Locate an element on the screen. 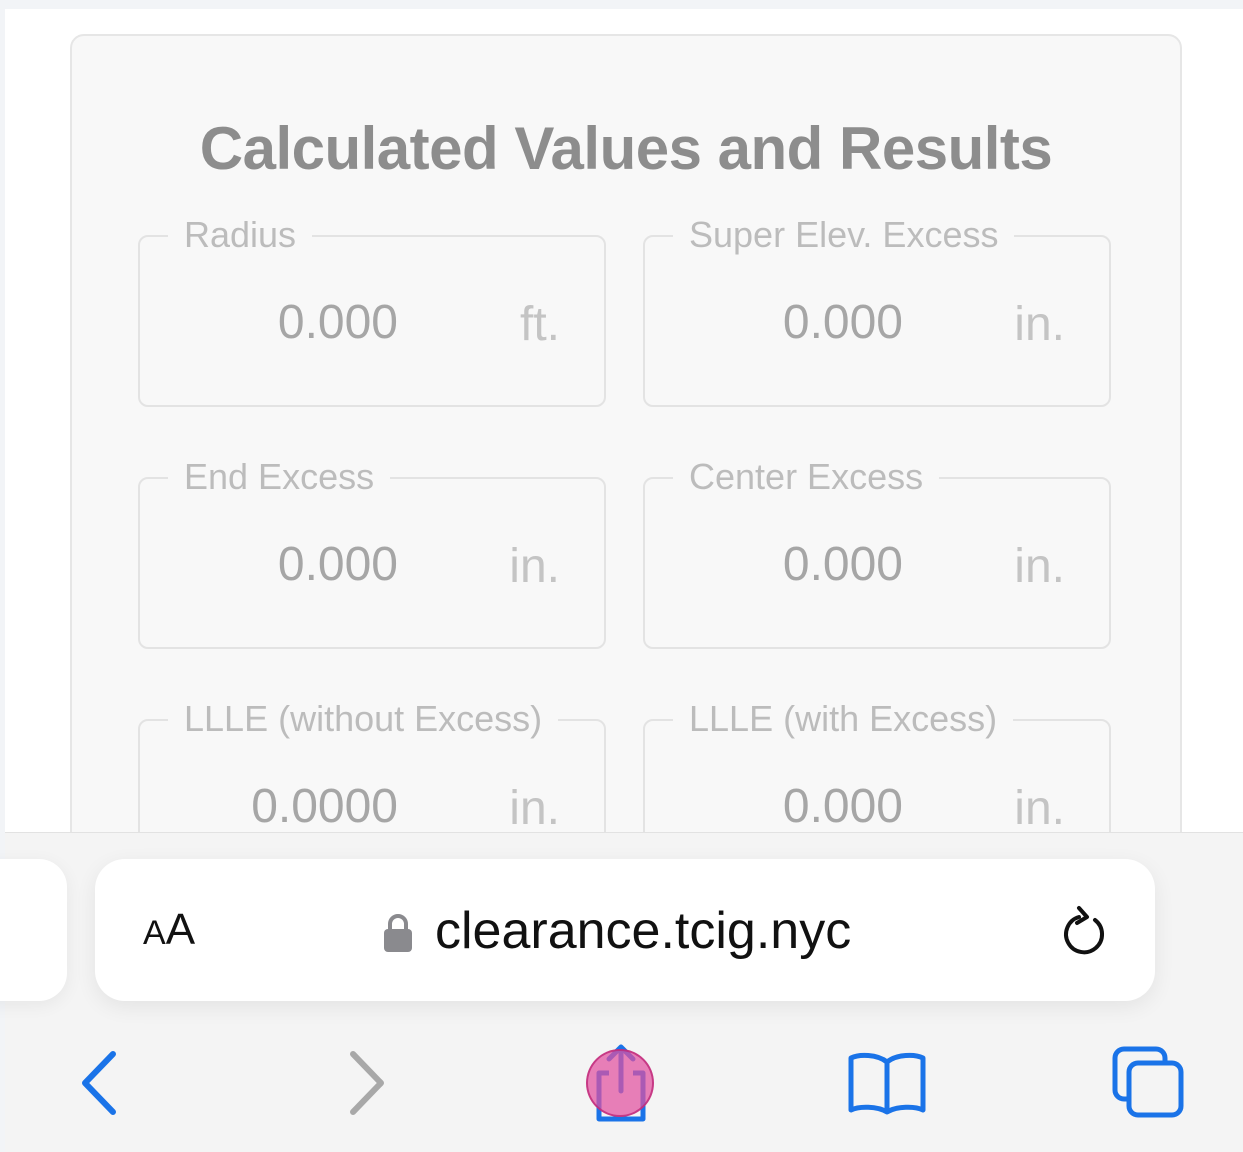 This screenshot has height=1152, width=1243. center-excess-field: Center Excess 0.000 in. is located at coordinates (877, 553).